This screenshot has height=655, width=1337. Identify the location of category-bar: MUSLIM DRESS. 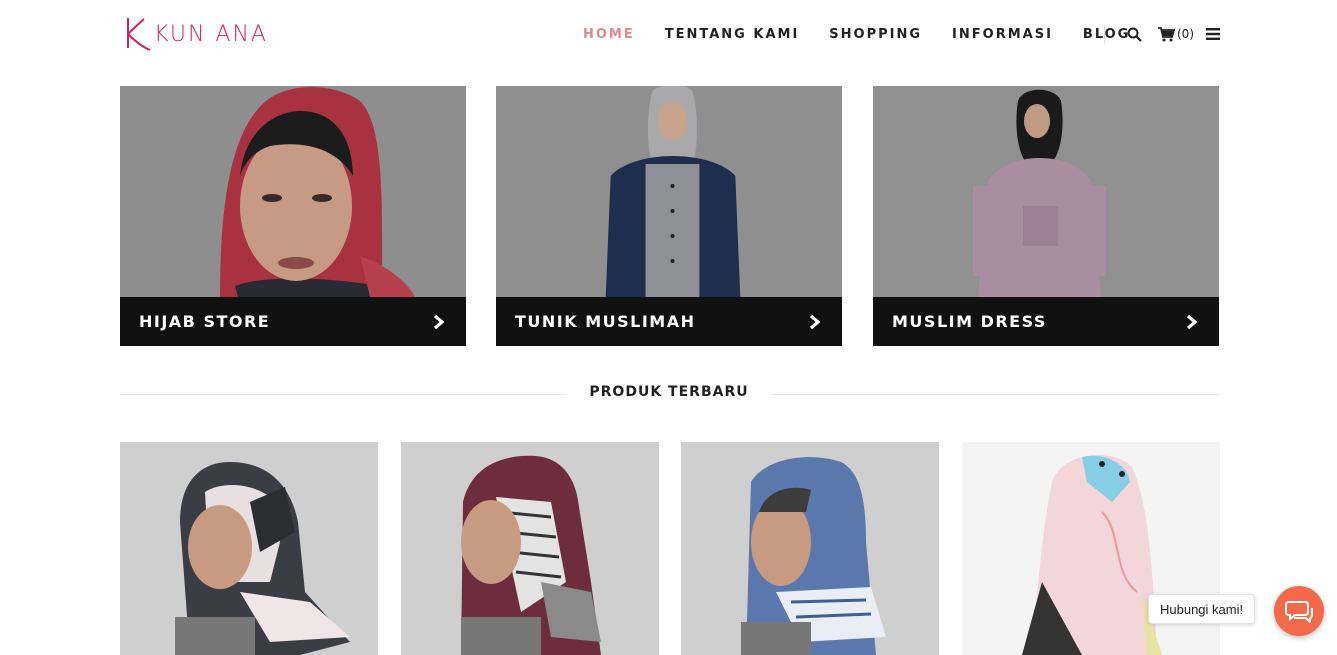
(1046, 321).